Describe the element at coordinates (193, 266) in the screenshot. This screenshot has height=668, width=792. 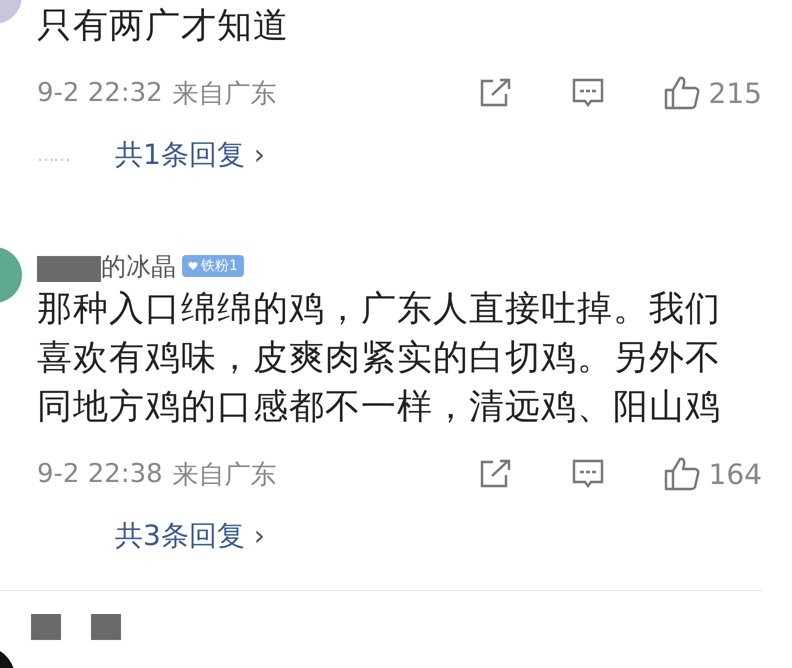
I see `heart-icon` at that location.